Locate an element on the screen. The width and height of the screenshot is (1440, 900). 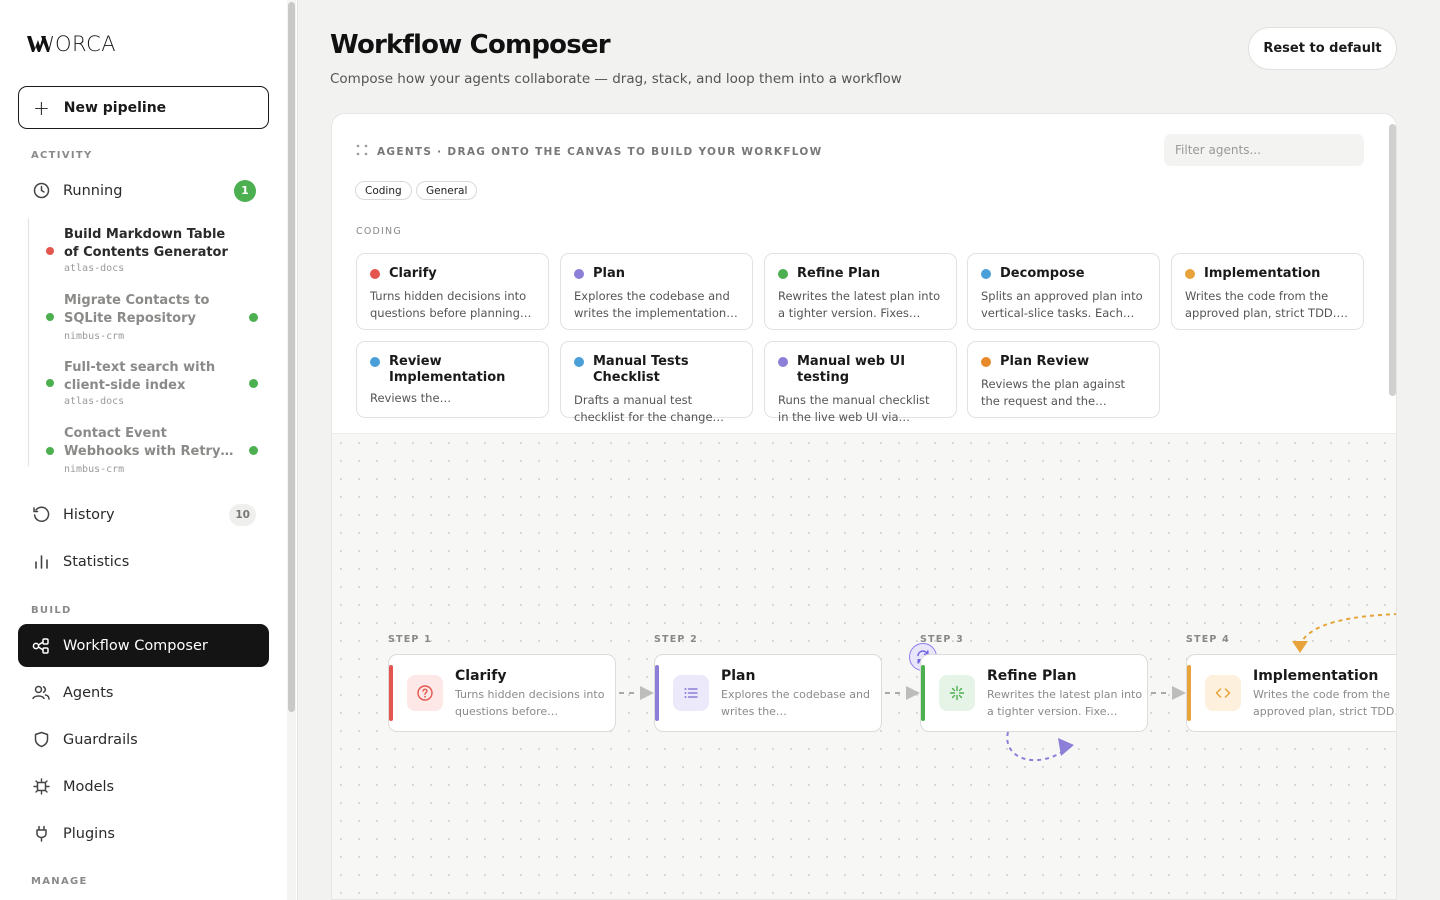
bar-chart-icon is located at coordinates (41, 562).